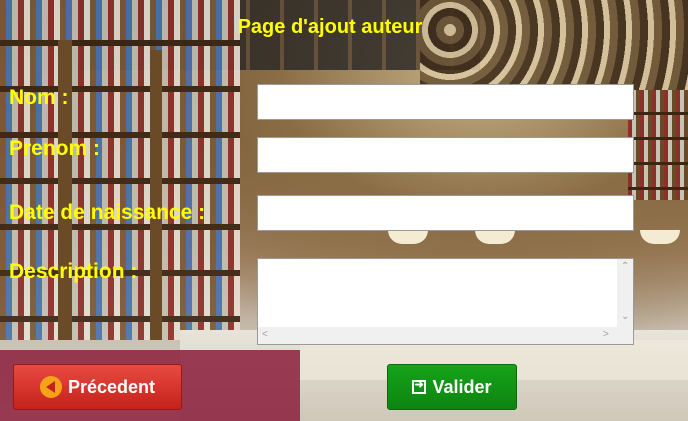 Image resolution: width=688 pixels, height=421 pixels. What do you see at coordinates (625, 335) in the screenshot?
I see `scrollbar-corner` at bounding box center [625, 335].